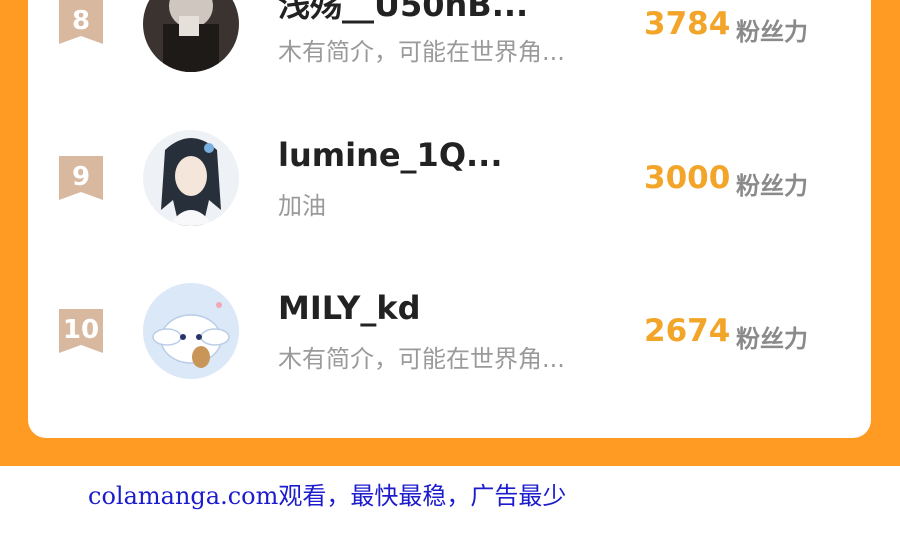 The width and height of the screenshot is (900, 541). Describe the element at coordinates (687, 178) in the screenshot. I see `fans-count: 3000` at that location.